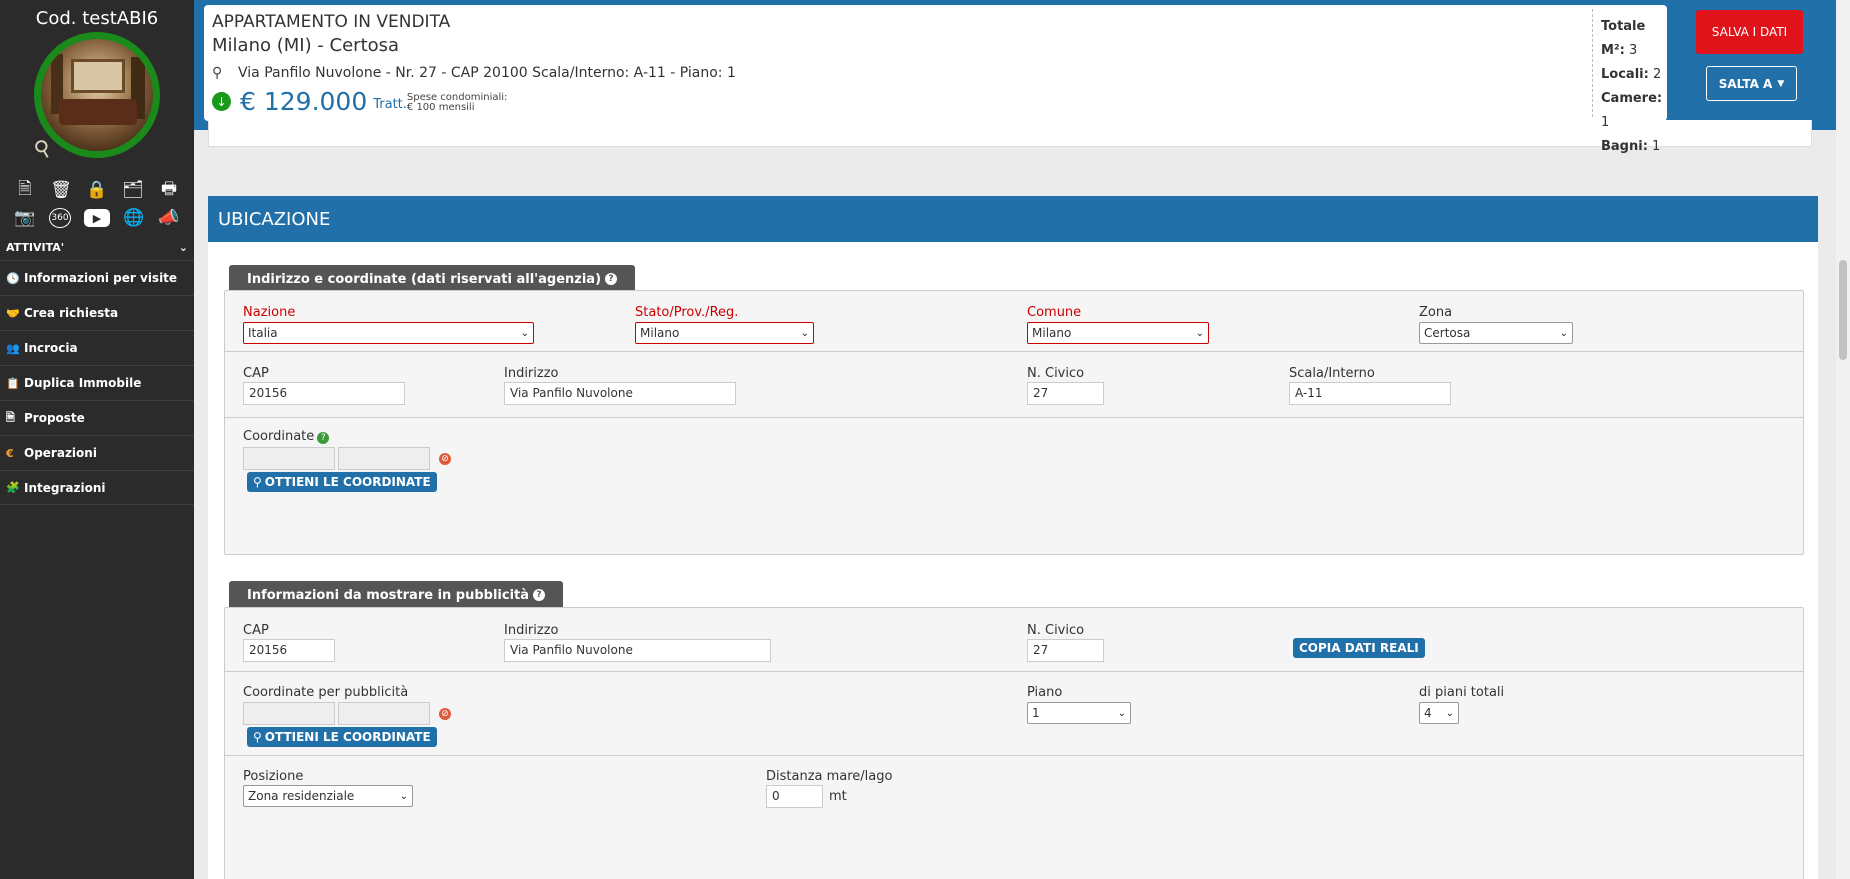 Image resolution: width=1850 pixels, height=879 pixels. I want to click on stat-totale: Totale M²: 3, so click(1623, 38).